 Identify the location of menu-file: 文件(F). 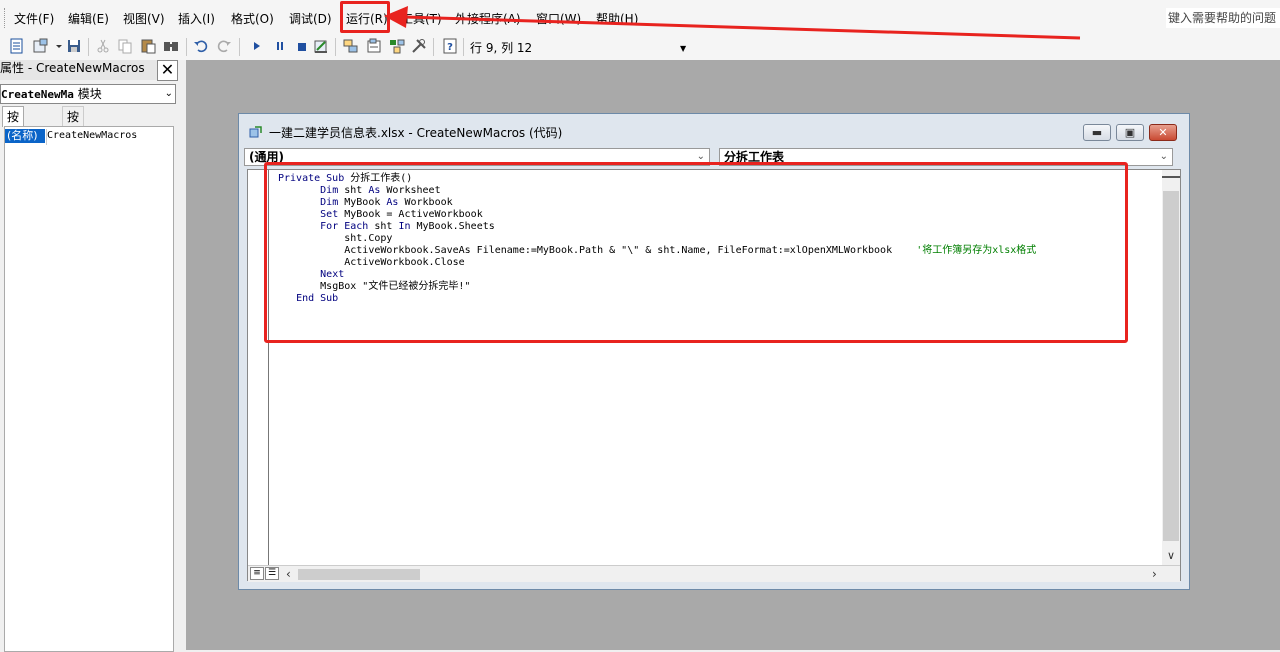
(34, 19).